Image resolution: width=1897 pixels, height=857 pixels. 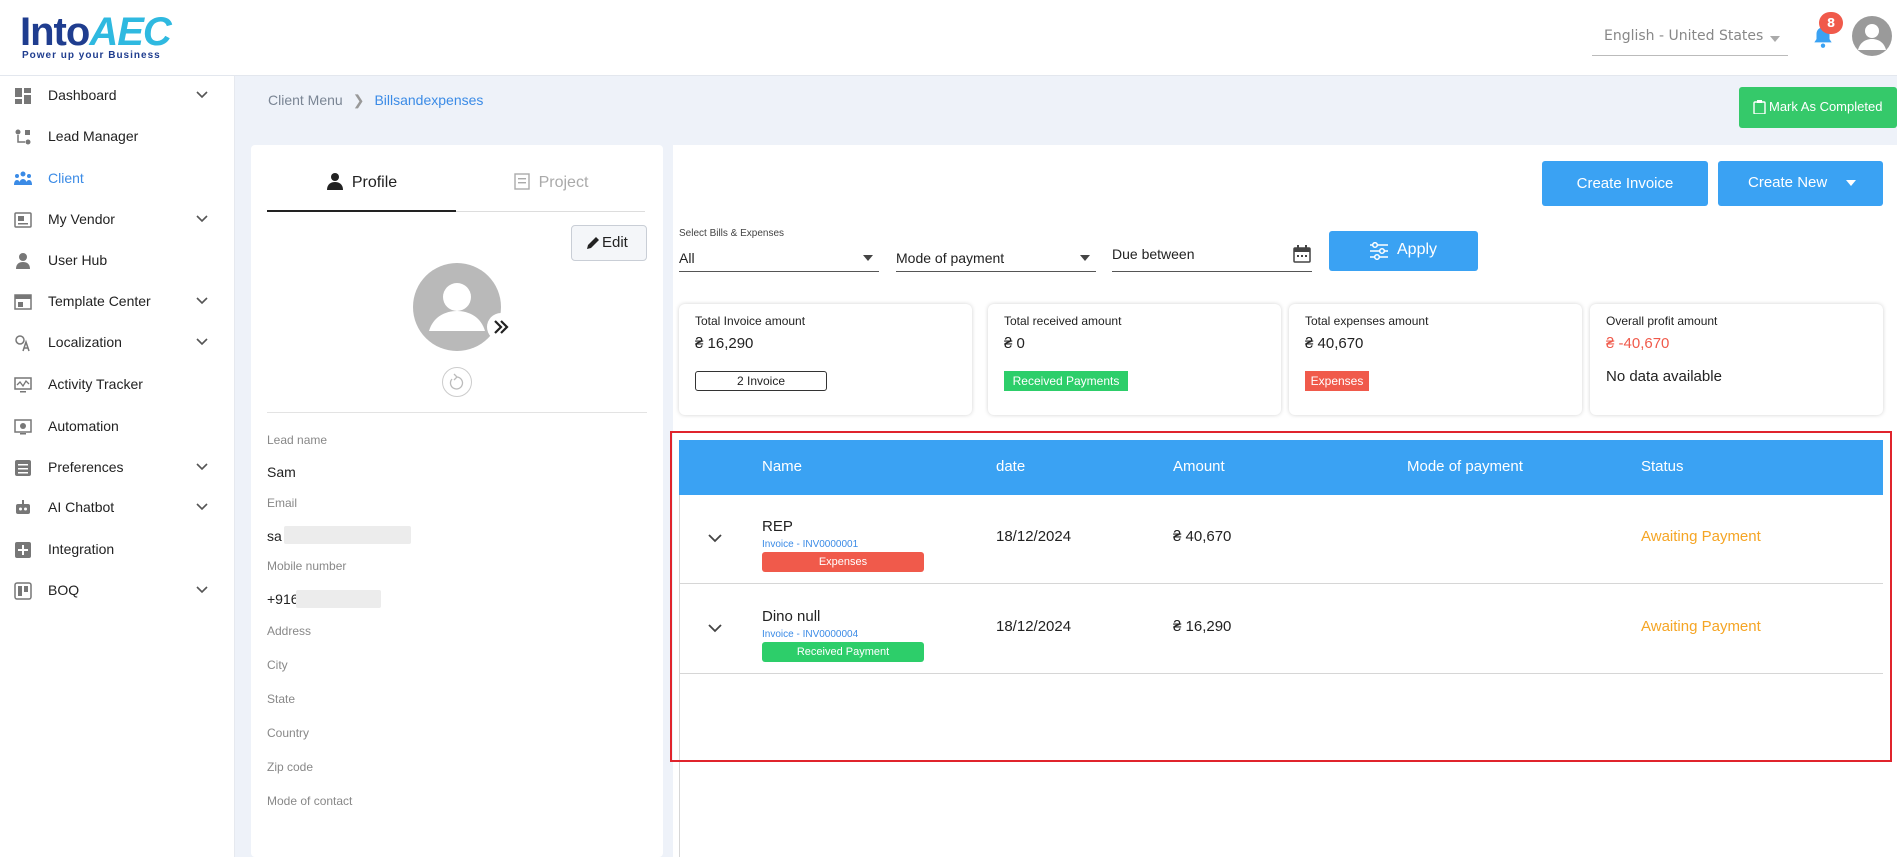 I want to click on expenses-badge: Expenses, so click(x=1337, y=381).